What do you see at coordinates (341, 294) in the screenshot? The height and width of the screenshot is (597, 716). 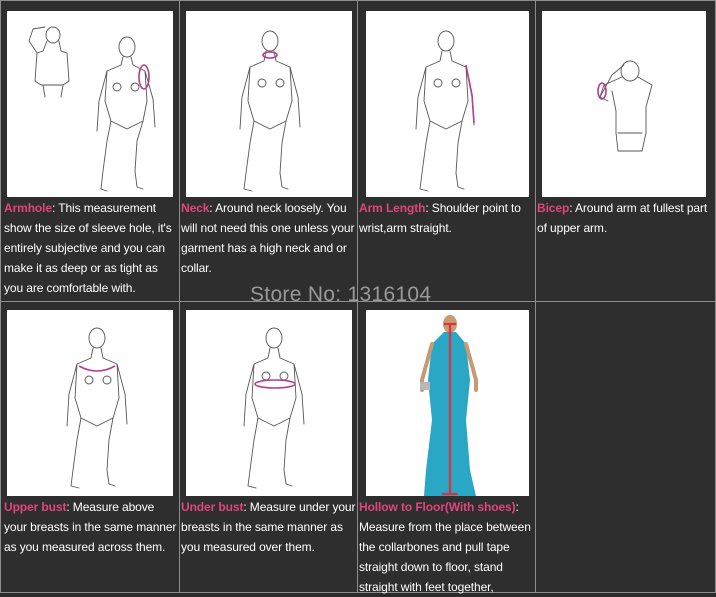 I see `store-watermark: Store No: 1316104` at bounding box center [341, 294].